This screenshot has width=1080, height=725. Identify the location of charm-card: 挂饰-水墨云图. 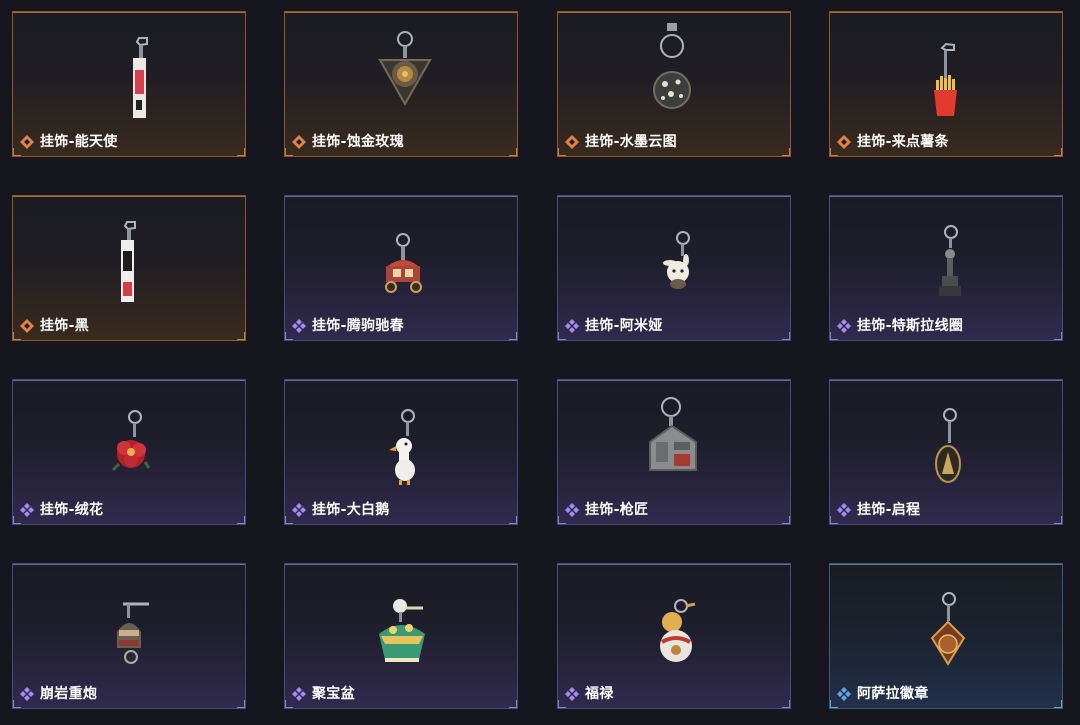
(674, 84).